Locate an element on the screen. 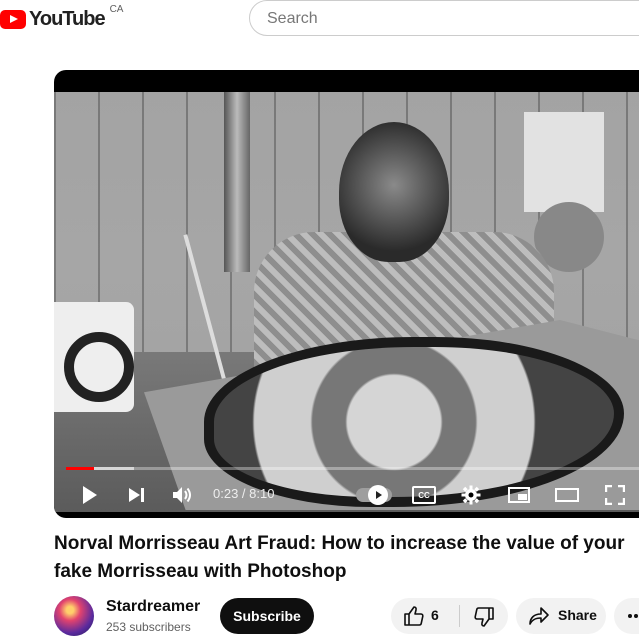 The height and width of the screenshot is (642, 639). top-bar: YouTube CA is located at coordinates (319, 20).